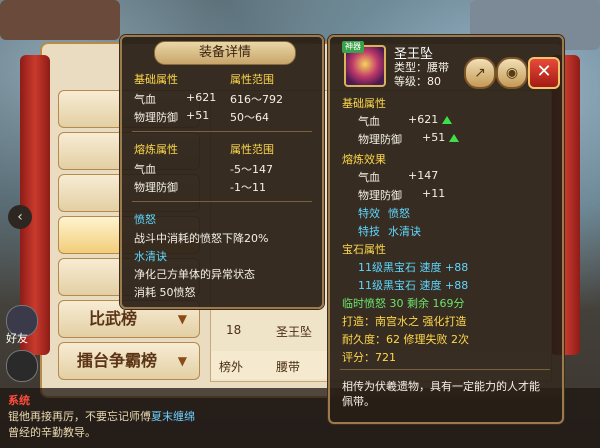 Image resolution: width=600 pixels, height=448 pixels. I want to click on skill-label: 特技, so click(369, 231).